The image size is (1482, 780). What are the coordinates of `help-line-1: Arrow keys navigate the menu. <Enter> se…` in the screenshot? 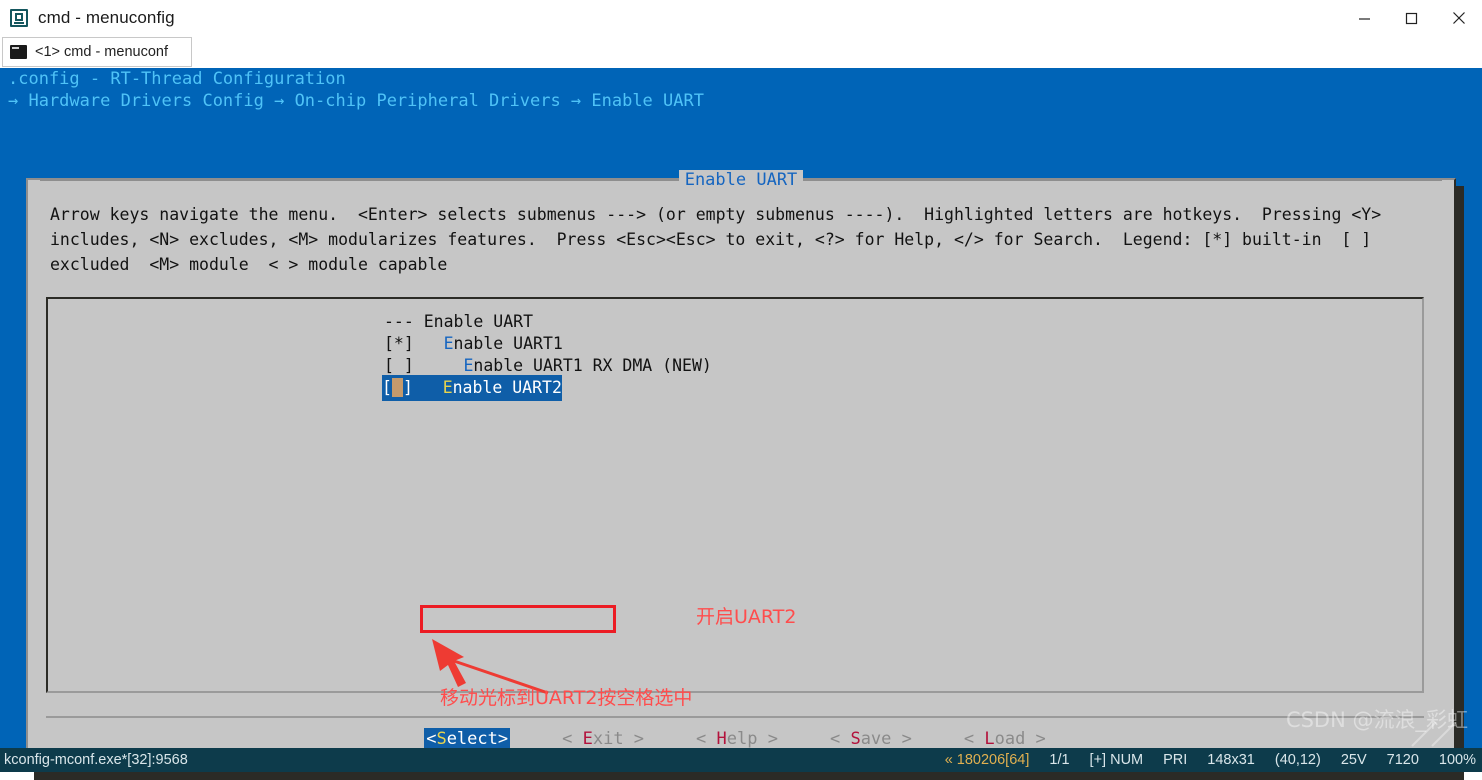 It's located at (716, 214).